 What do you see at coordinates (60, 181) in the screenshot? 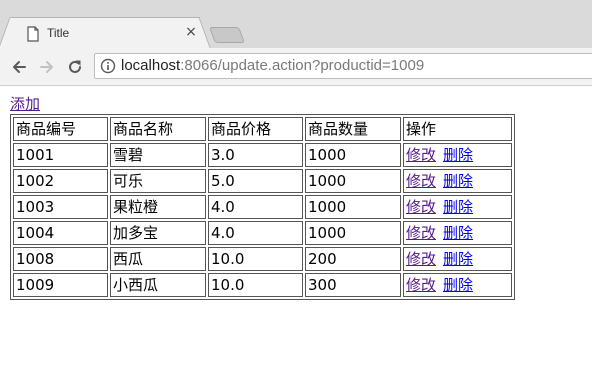
I see `cell-product-id: 1002` at bounding box center [60, 181].